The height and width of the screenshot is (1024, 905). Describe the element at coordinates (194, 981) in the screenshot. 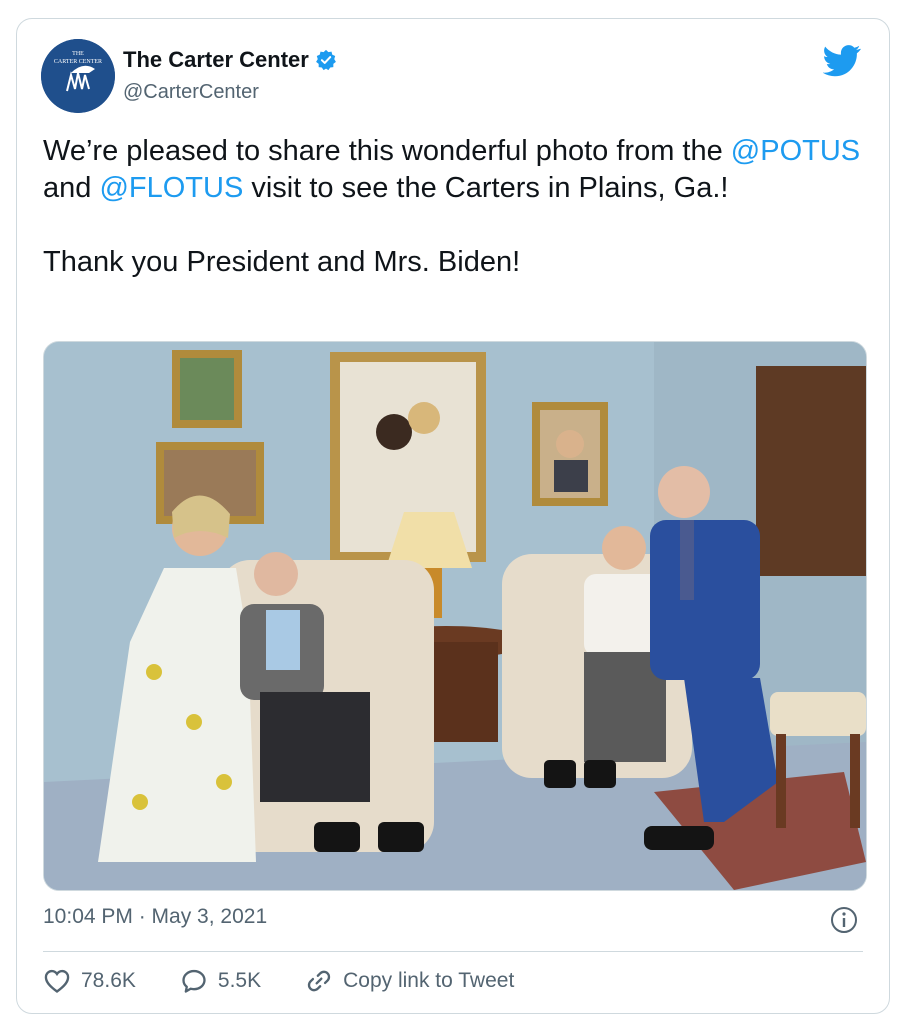

I see `speech-bubble-icon` at that location.